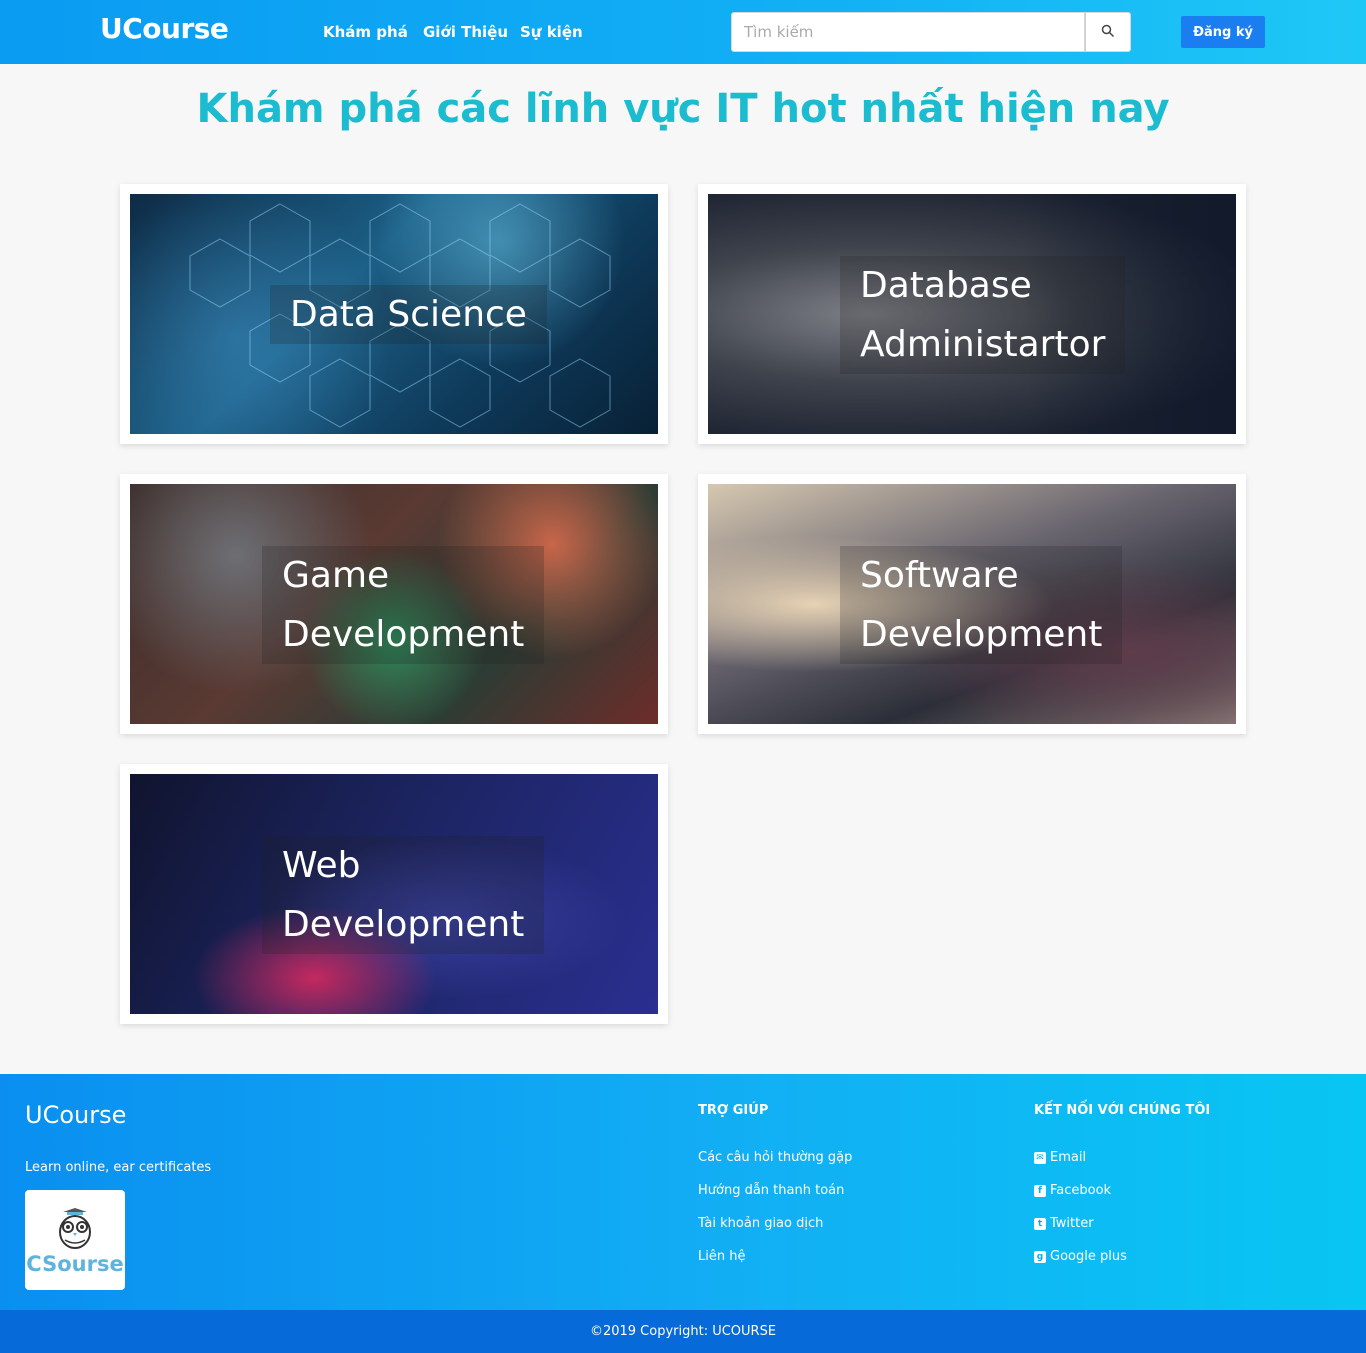  What do you see at coordinates (775, 1157) in the screenshot?
I see `footer-link-faq: Các câu hỏi thường gặp` at bounding box center [775, 1157].